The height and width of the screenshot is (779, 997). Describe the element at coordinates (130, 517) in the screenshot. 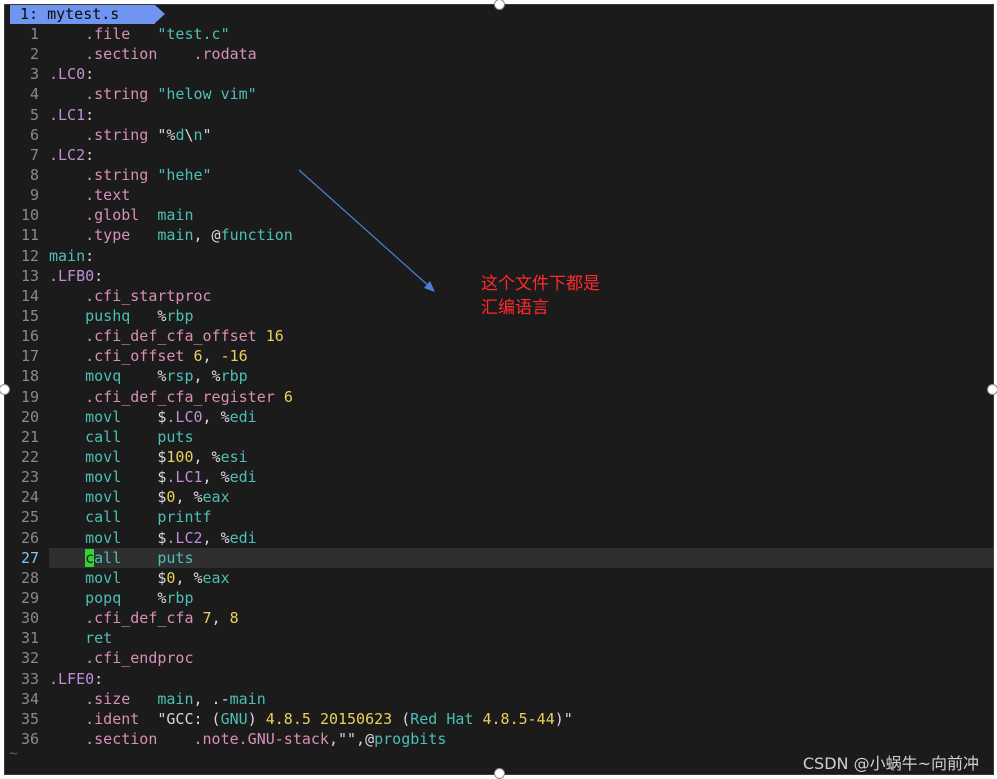

I see `line-code: call printf` at that location.